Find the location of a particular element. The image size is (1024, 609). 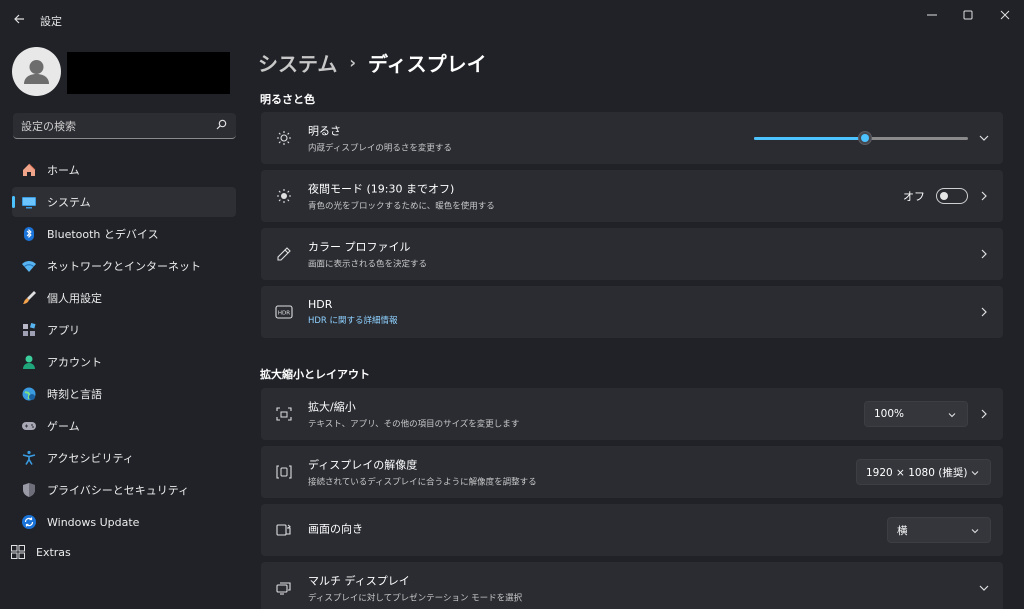

sidebar-item-label: プライバシーとセキュリティ is located at coordinates (118, 490).